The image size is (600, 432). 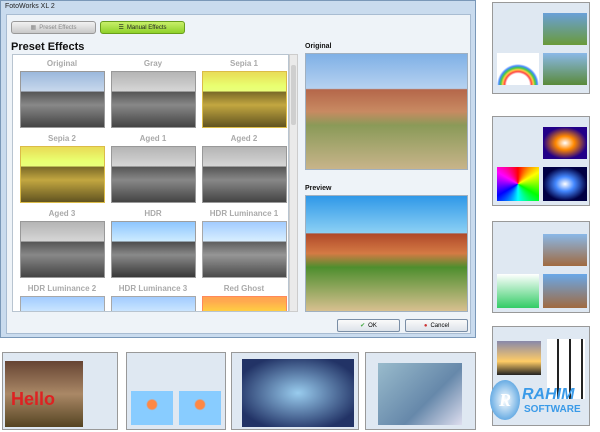 I want to click on preview-image, so click(x=386, y=253).